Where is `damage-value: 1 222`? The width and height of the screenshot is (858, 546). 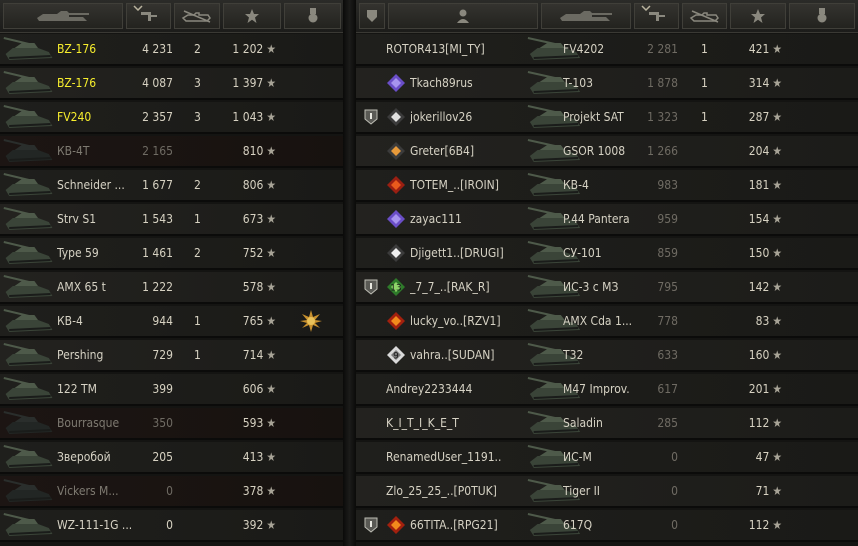 damage-value: 1 222 is located at coordinates (157, 287).